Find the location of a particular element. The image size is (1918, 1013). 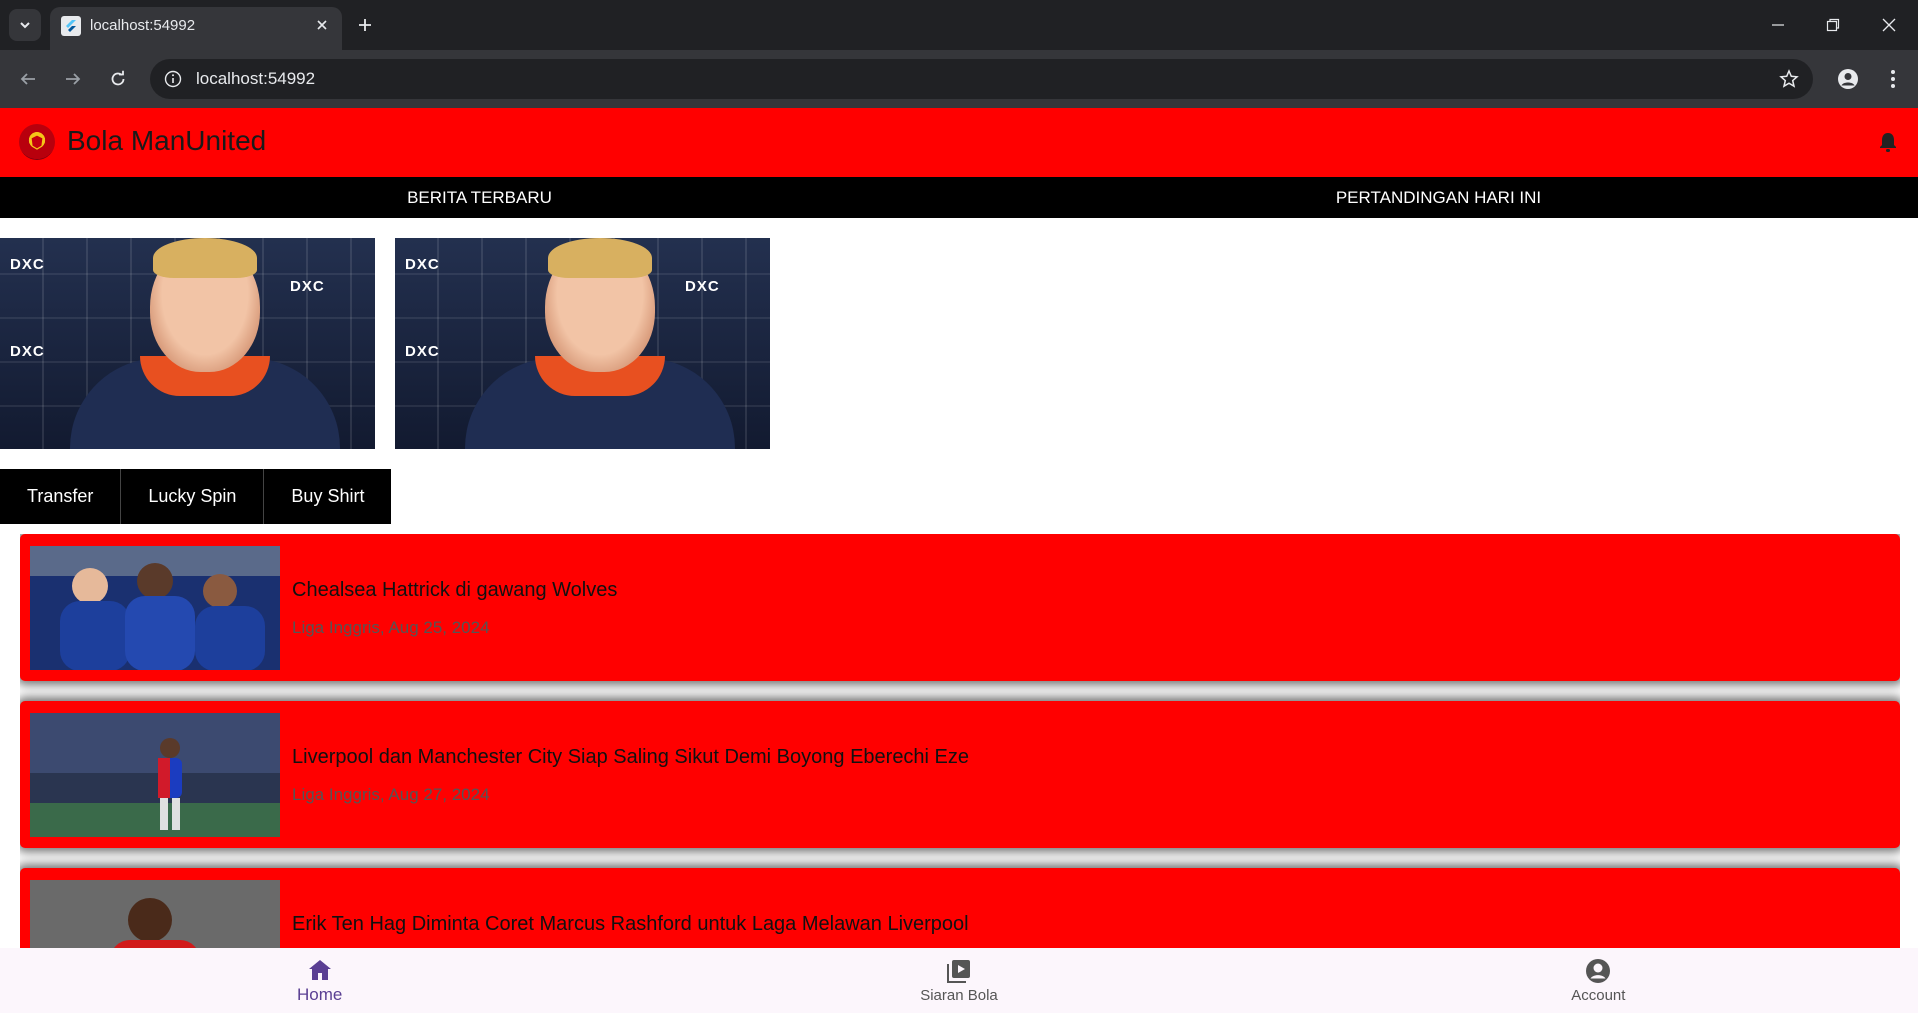

arrow-right-icon is located at coordinates (73, 79).